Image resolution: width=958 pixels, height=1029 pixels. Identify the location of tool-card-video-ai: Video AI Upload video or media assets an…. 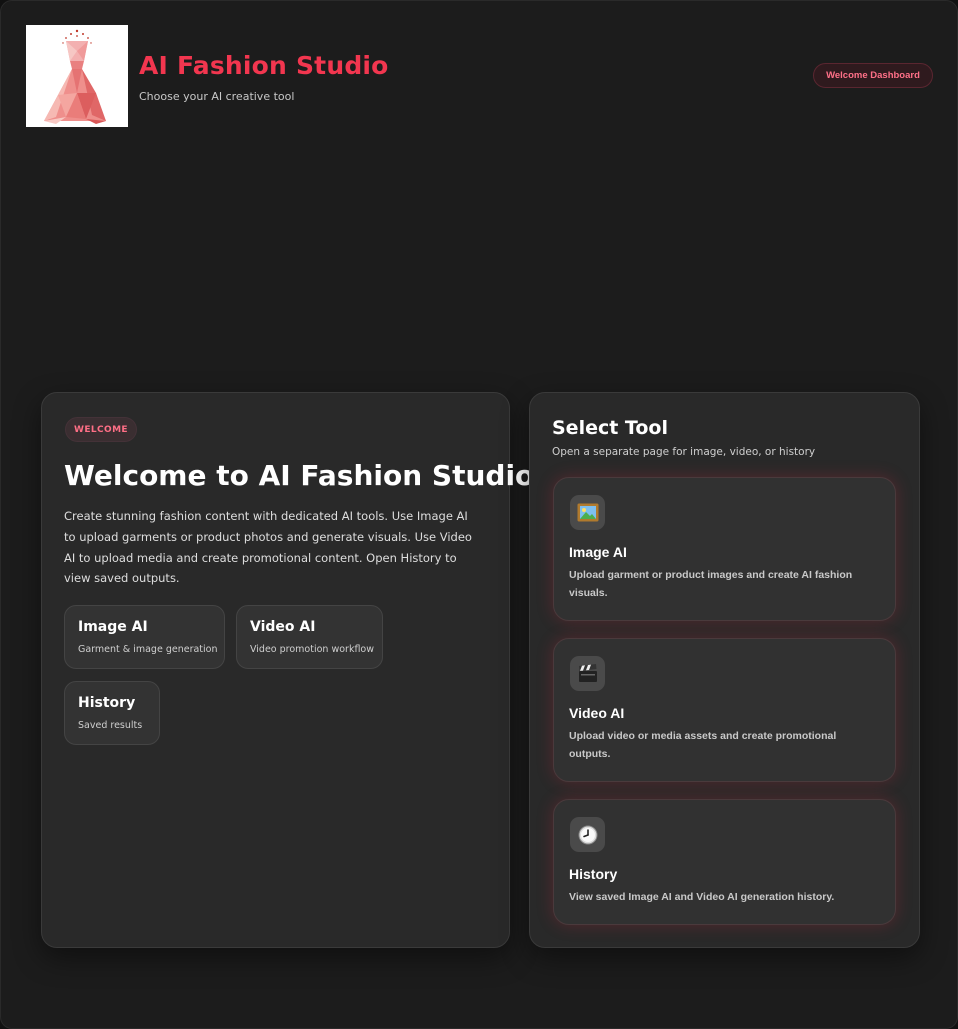
(724, 710).